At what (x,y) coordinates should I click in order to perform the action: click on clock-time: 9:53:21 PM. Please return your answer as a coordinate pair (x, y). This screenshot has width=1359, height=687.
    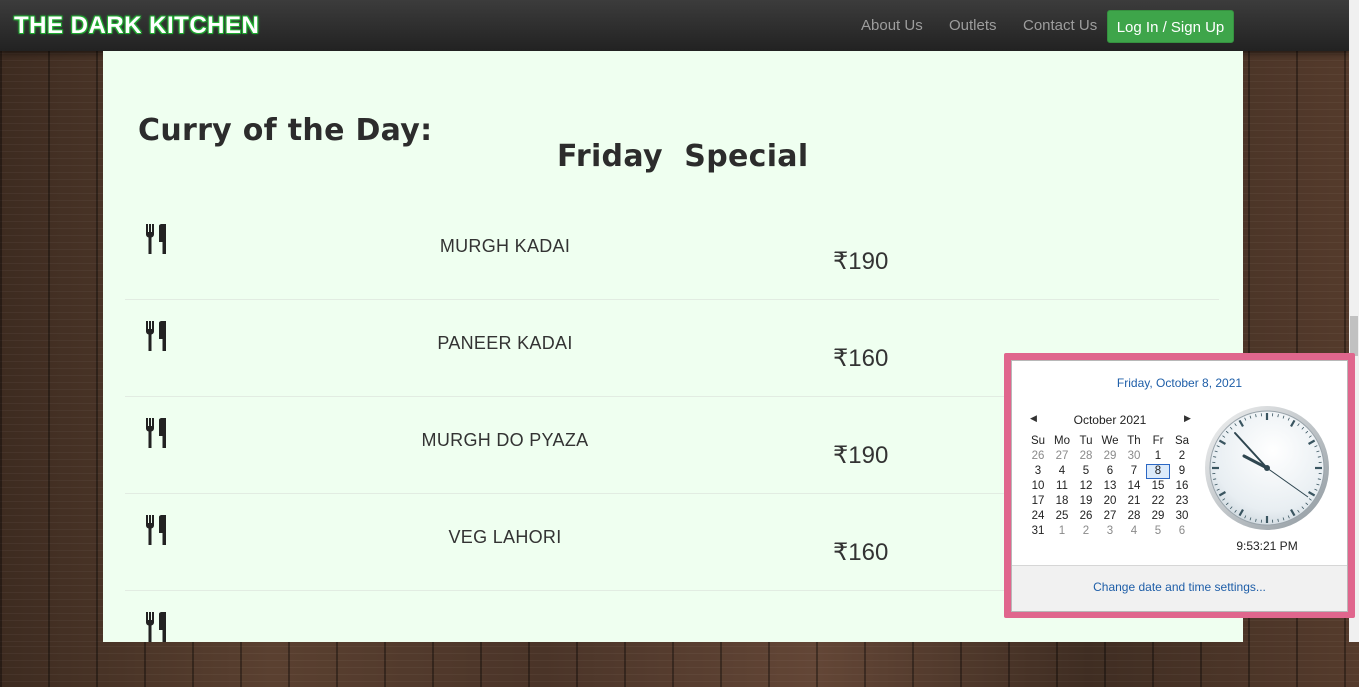
    Looking at the image, I should click on (1267, 546).